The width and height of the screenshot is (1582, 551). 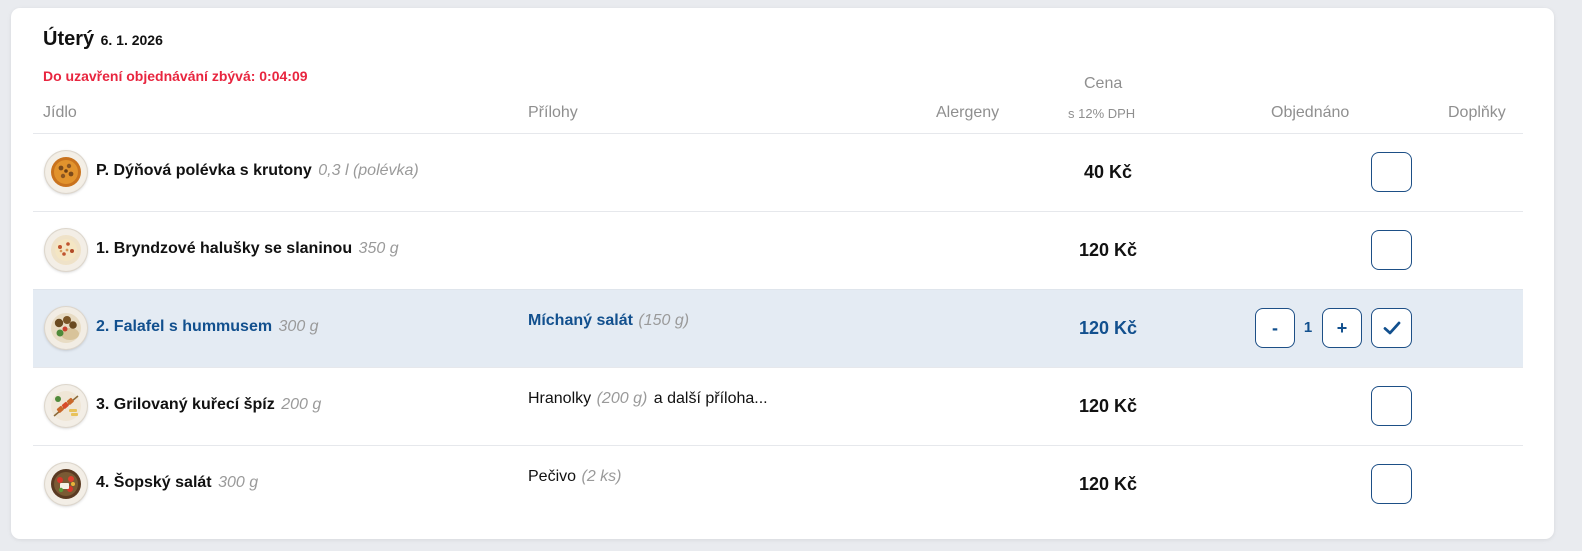 I want to click on side-dish-name: Míchaný salát, so click(x=580, y=320).